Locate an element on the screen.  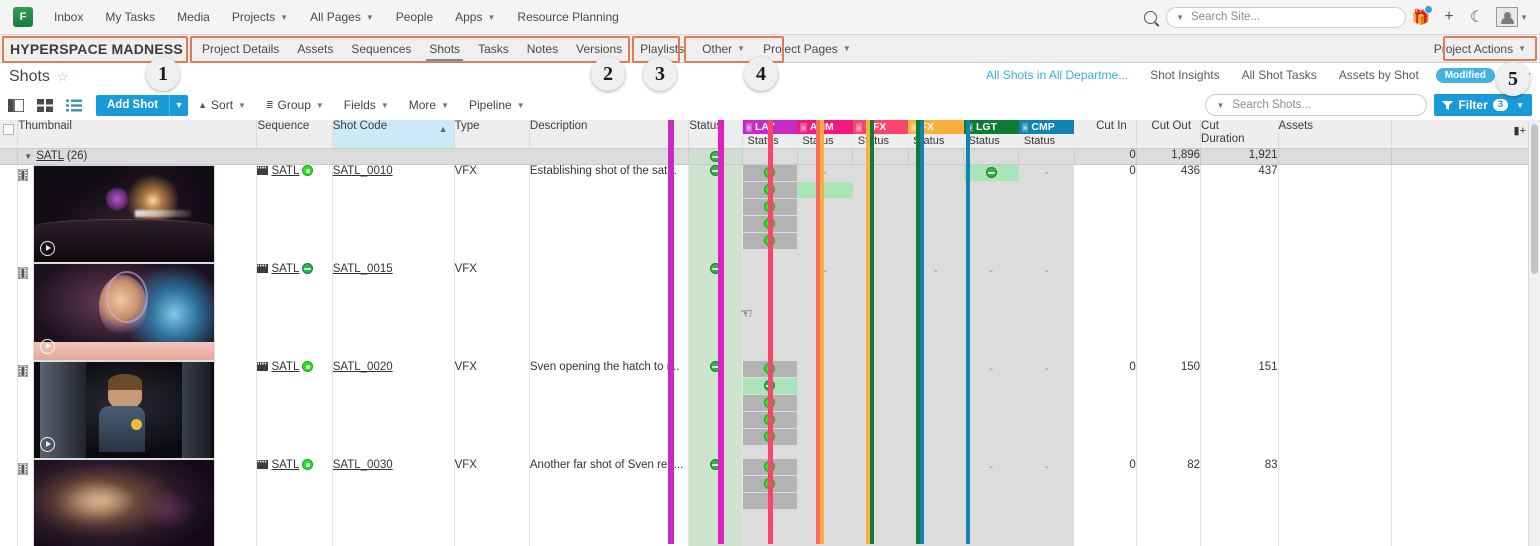
page-link-assets-by-shot: Assets by Shot is located at coordinates (1379, 75).